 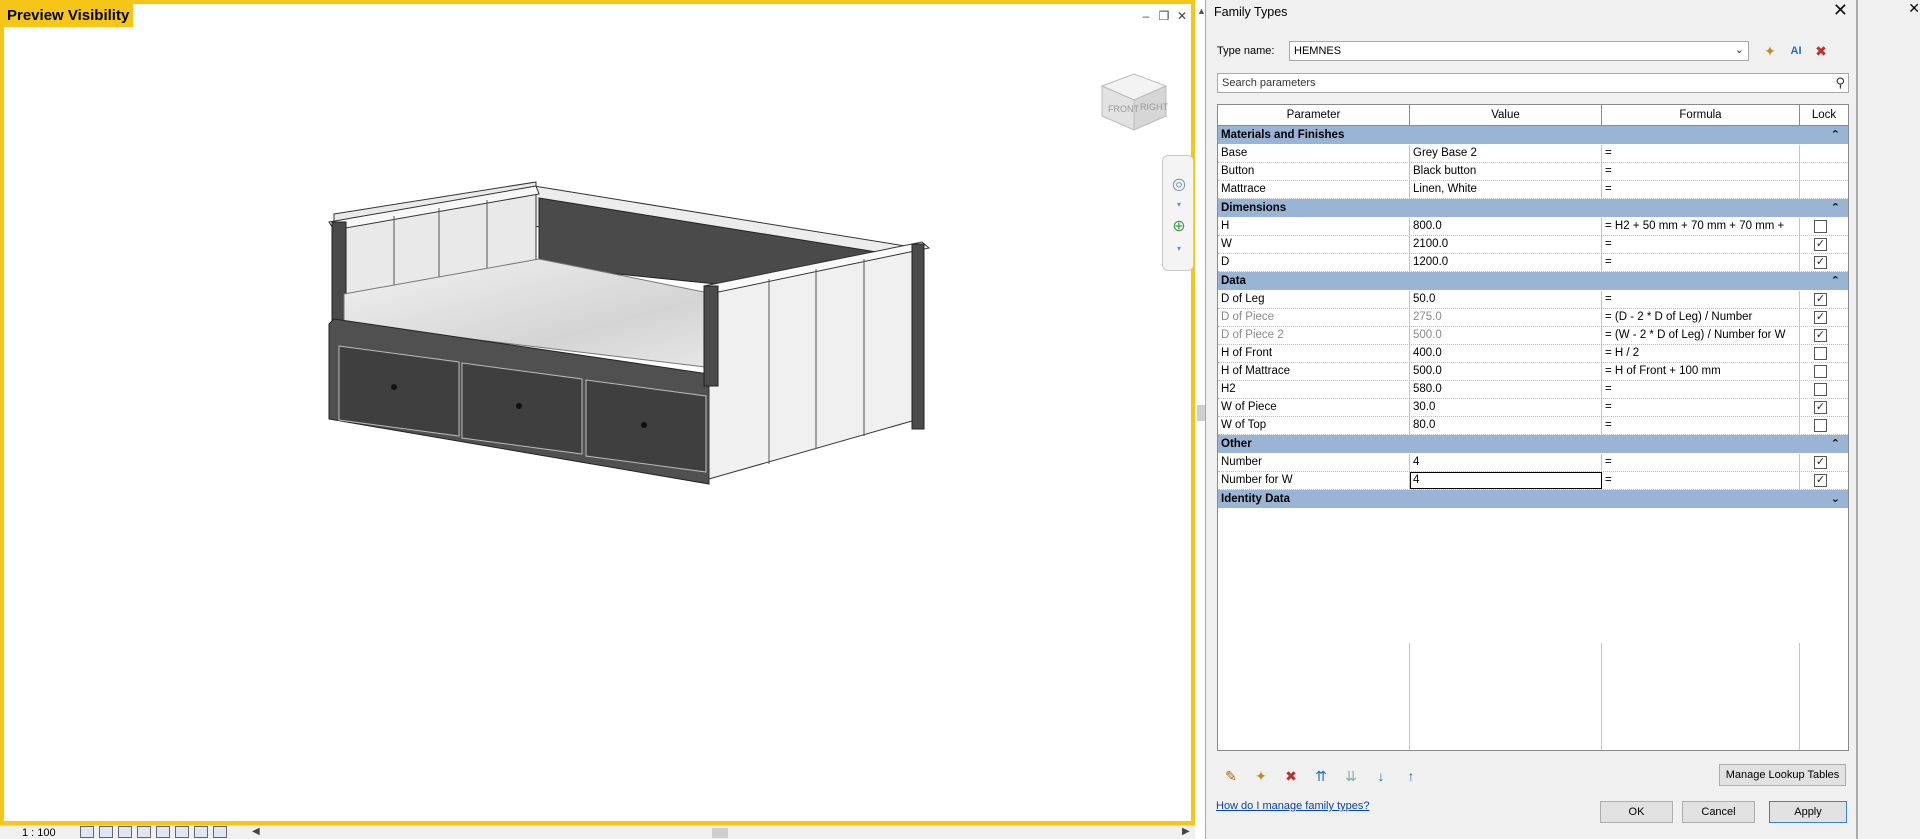 I want to click on temporary-hide-icon, so click(x=220, y=832).